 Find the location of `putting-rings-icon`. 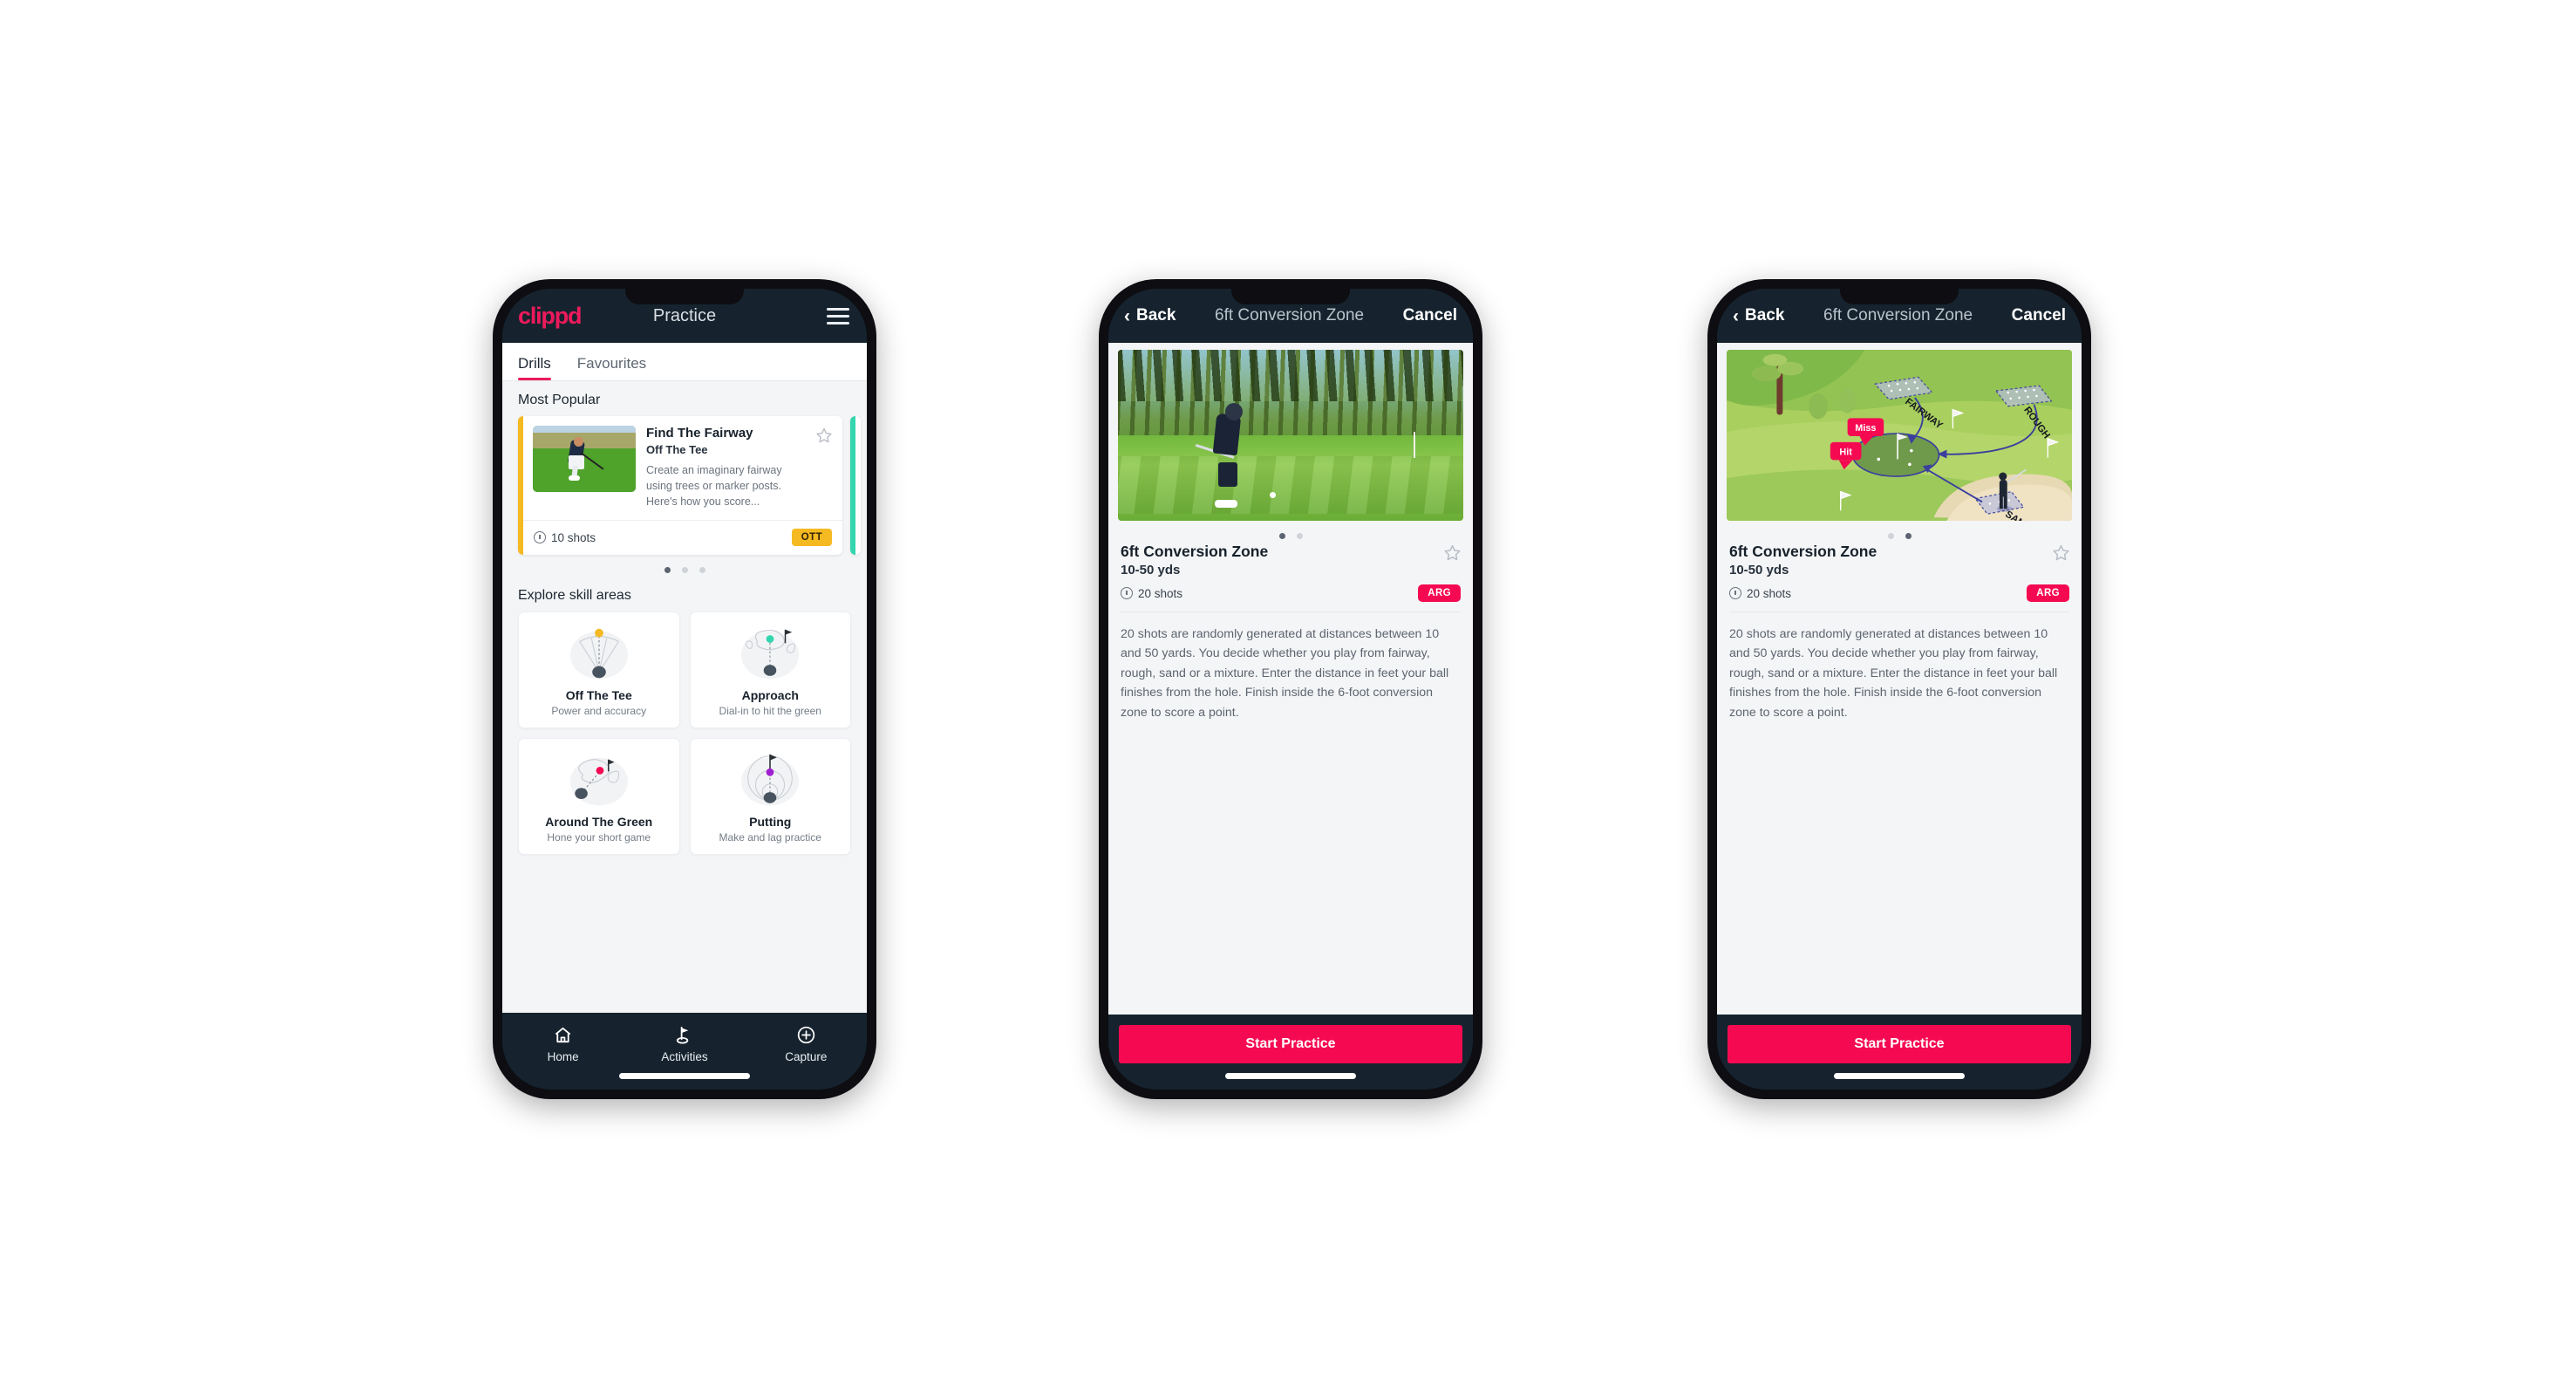

putting-rings-icon is located at coordinates (771, 780).